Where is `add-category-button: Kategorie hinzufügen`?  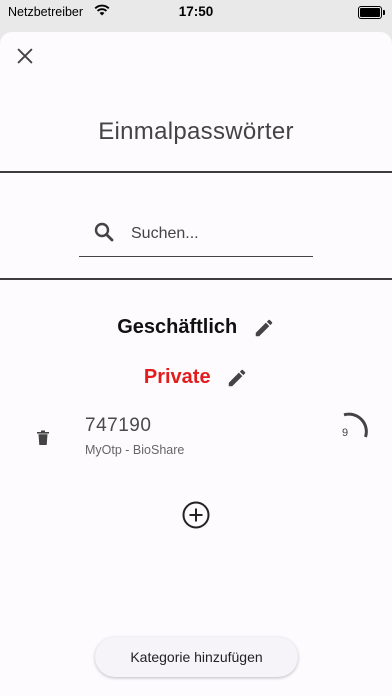
add-category-button: Kategorie hinzufügen is located at coordinates (196, 657).